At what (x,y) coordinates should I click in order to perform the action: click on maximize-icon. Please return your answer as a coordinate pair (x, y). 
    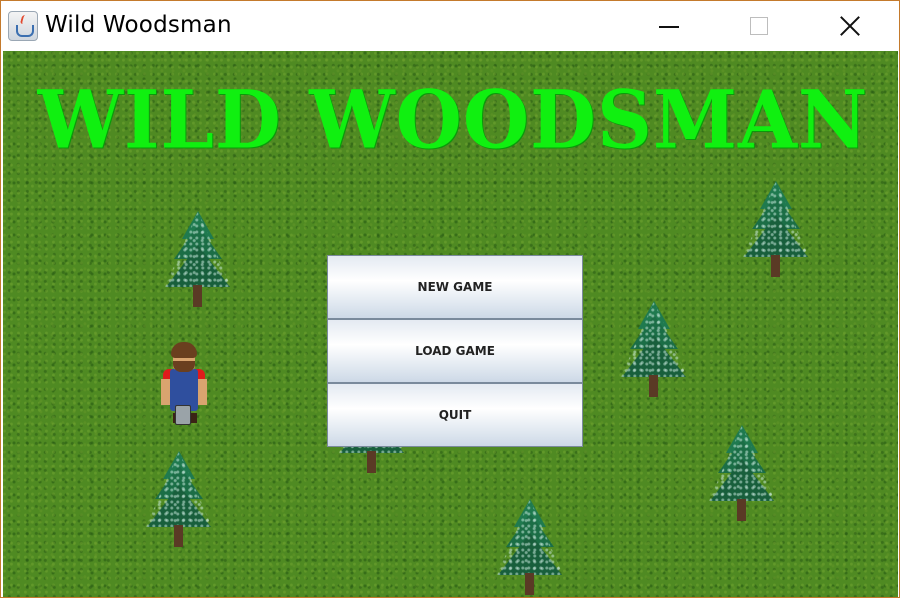
    Looking at the image, I should click on (759, 26).